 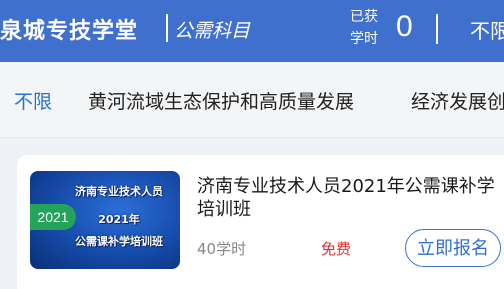 I want to click on brand-divider, so click(x=167, y=28).